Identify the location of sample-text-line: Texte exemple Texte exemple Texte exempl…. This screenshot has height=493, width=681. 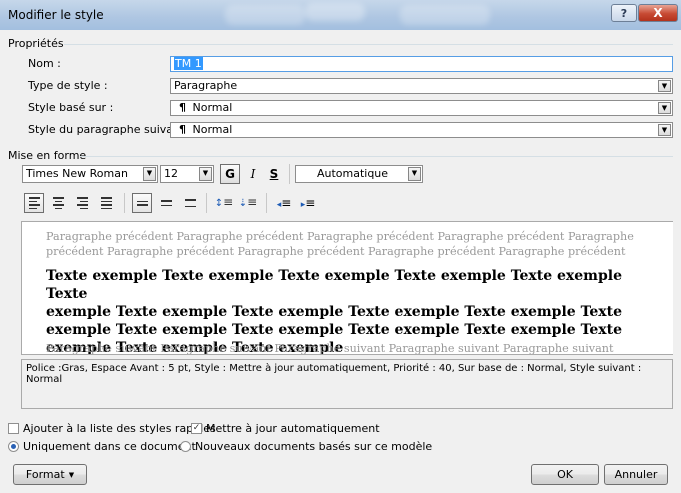
(334, 285).